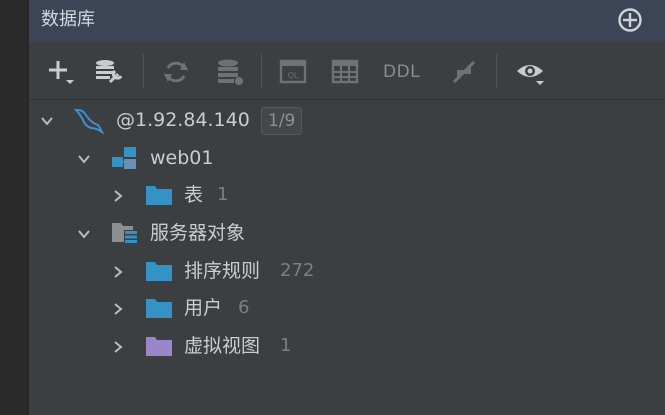  What do you see at coordinates (183, 120) in the screenshot?
I see `connection-label: @1.92.84.140` at bounding box center [183, 120].